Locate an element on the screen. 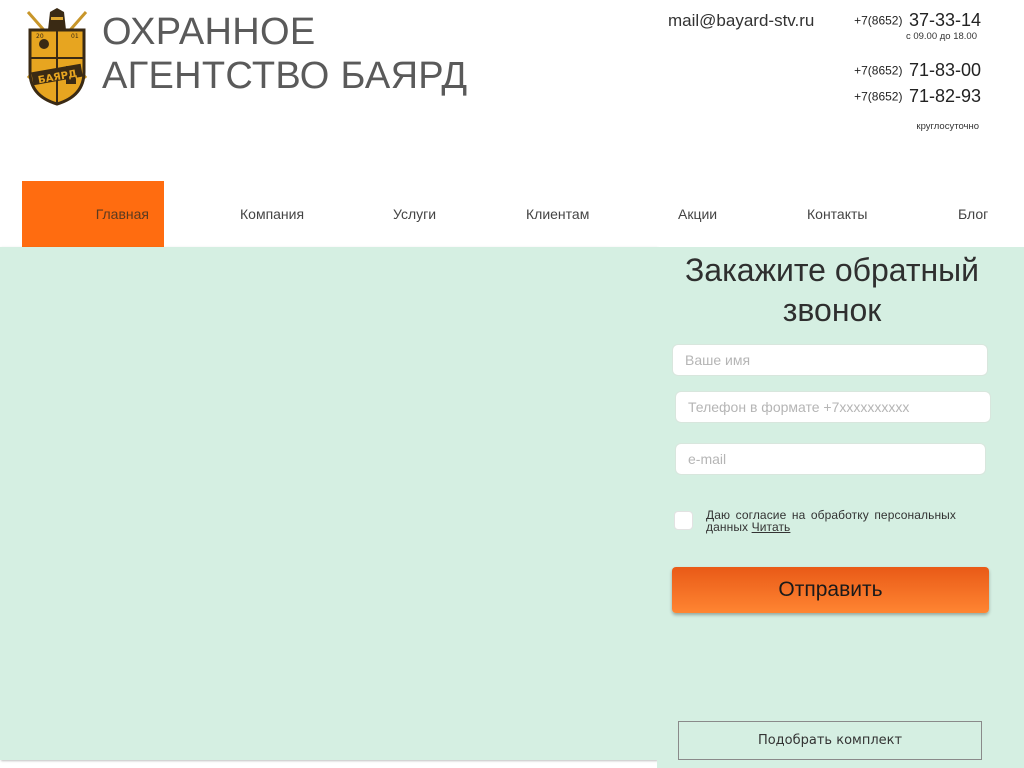  nav-item-company: Компания is located at coordinates (272, 214).